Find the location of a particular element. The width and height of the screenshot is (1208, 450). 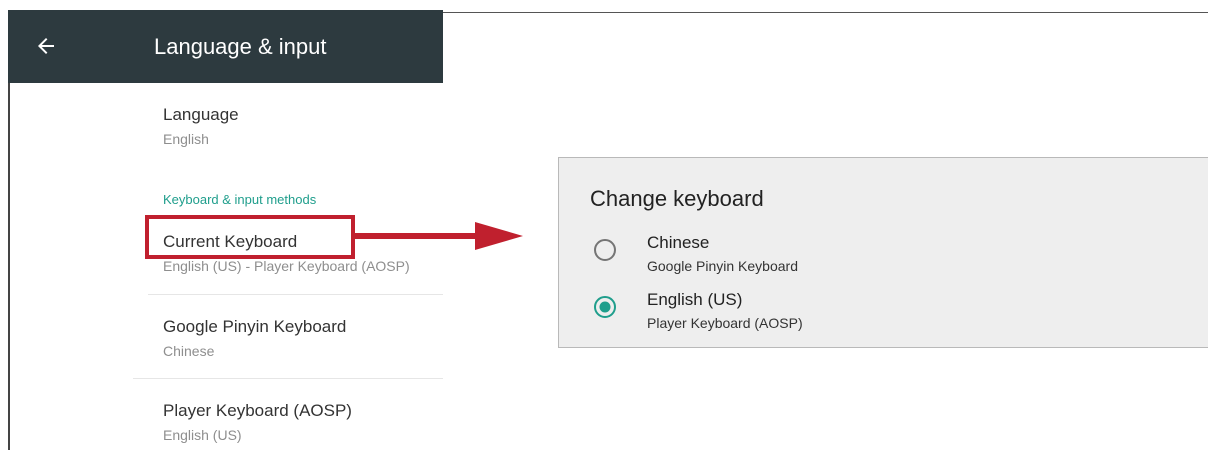

language-title: Language is located at coordinates (201, 114).